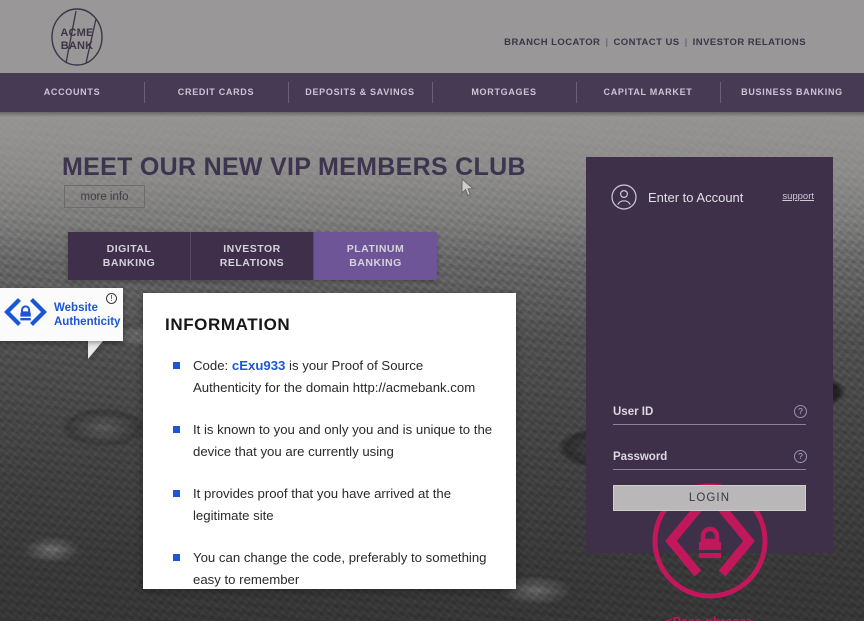 This screenshot has width=864, height=621. I want to click on website-authenticity-badge: Website Authenticity !, so click(61, 314).